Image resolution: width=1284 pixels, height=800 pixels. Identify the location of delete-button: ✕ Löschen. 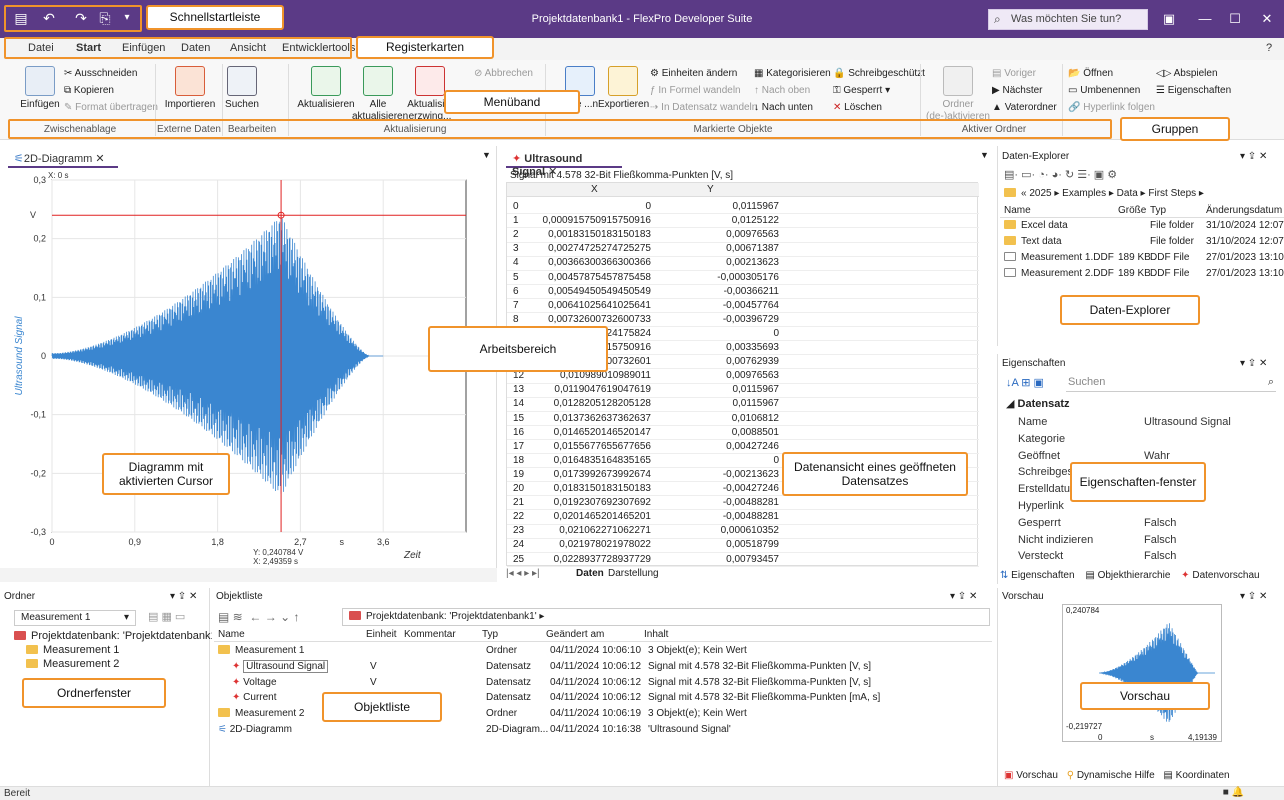
(857, 107).